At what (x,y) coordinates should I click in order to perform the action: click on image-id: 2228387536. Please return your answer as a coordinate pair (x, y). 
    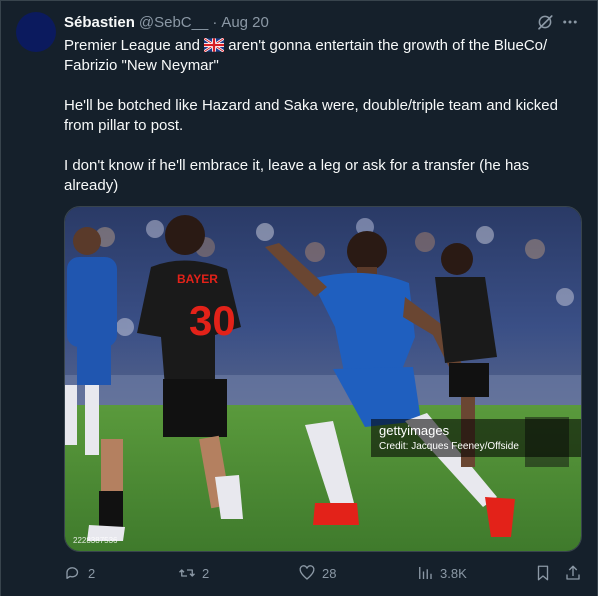
    Looking at the image, I should click on (95, 540).